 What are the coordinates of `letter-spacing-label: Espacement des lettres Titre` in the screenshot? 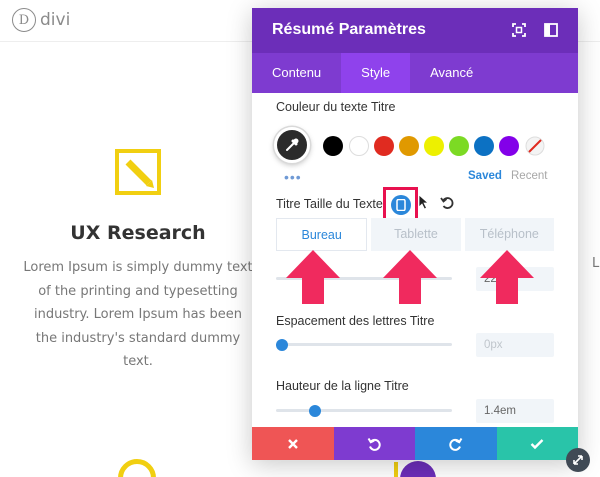 It's located at (355, 321).